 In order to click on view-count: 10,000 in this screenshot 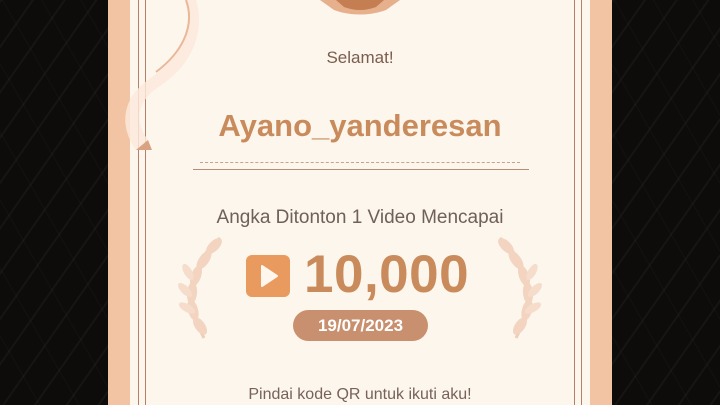, I will do `click(387, 274)`.